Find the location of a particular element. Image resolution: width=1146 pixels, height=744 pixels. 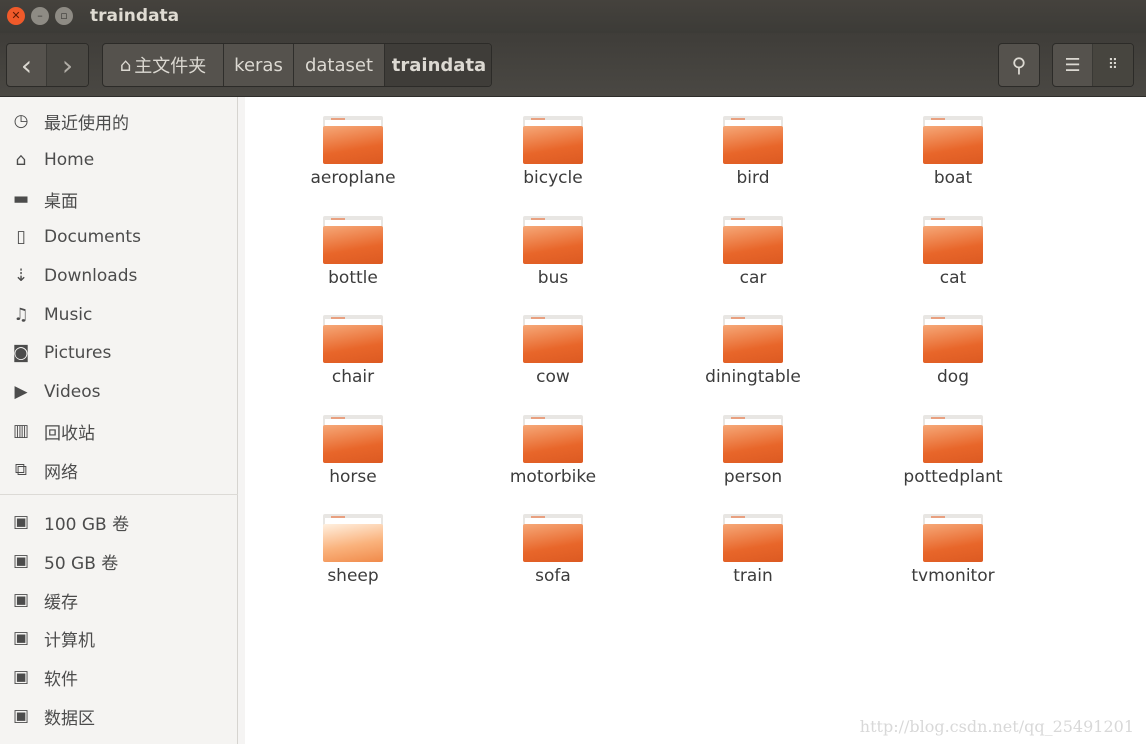

folder-item: aeroplane is located at coordinates (353, 161).